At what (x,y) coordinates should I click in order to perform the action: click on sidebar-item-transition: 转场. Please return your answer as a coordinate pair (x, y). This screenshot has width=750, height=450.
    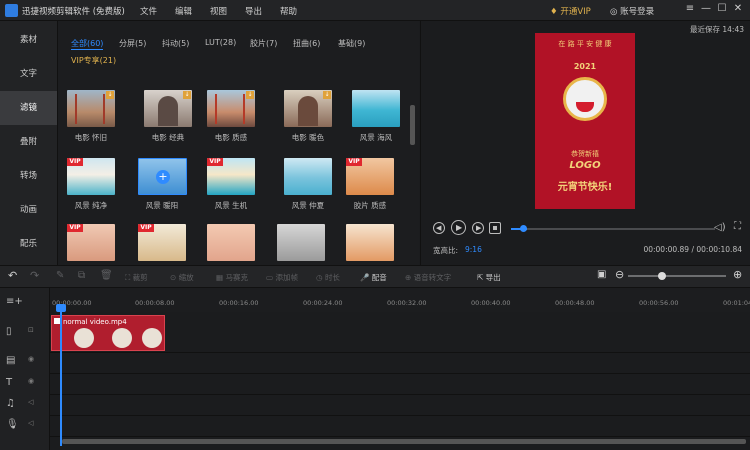
    Looking at the image, I should click on (28, 176).